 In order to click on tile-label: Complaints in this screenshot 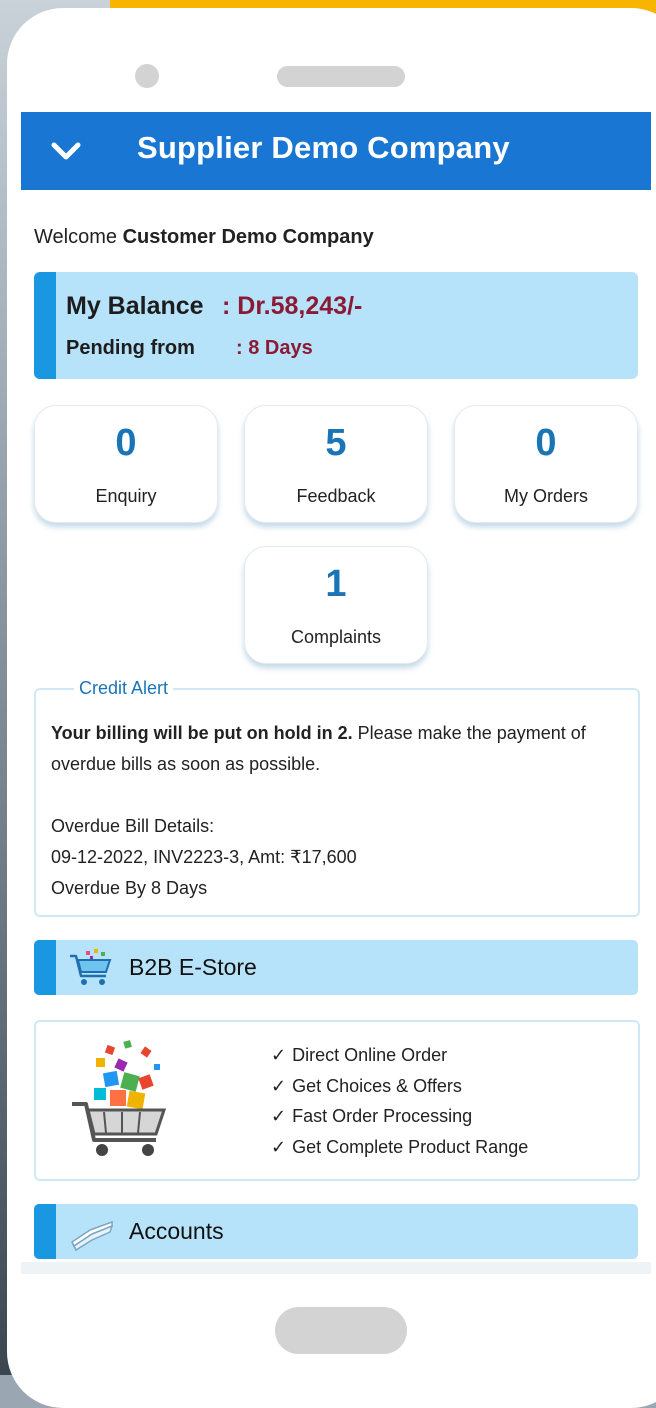, I will do `click(336, 637)`.